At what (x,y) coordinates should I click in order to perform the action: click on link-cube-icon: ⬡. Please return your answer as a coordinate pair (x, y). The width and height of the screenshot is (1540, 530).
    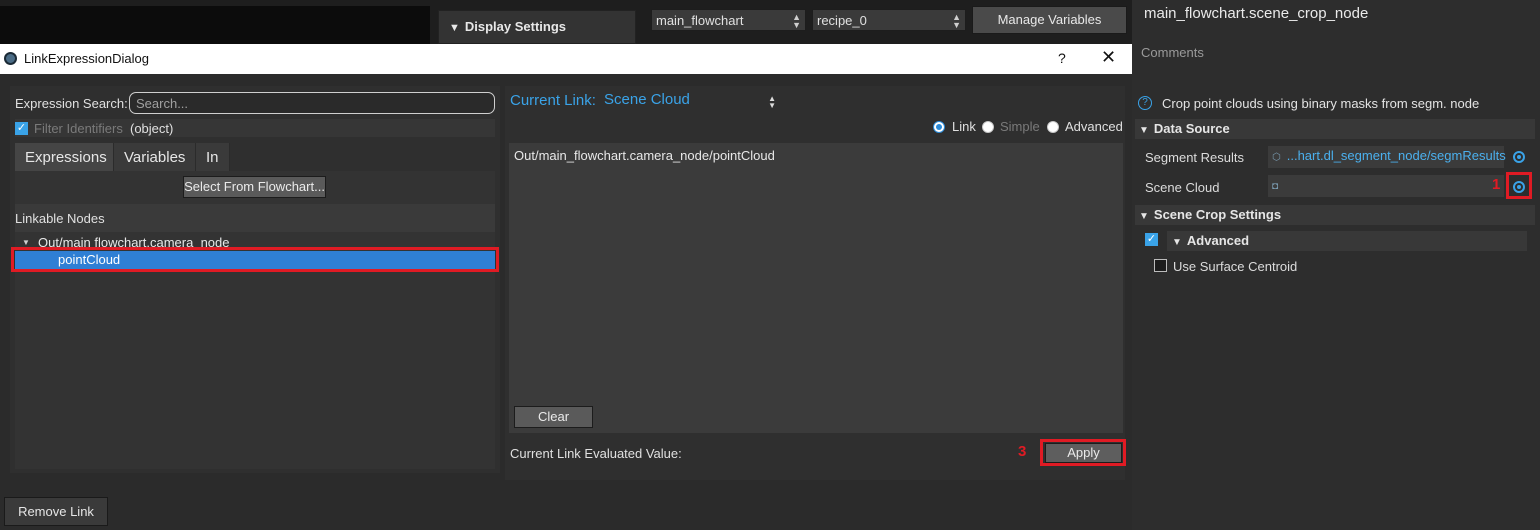
    Looking at the image, I should click on (1276, 157).